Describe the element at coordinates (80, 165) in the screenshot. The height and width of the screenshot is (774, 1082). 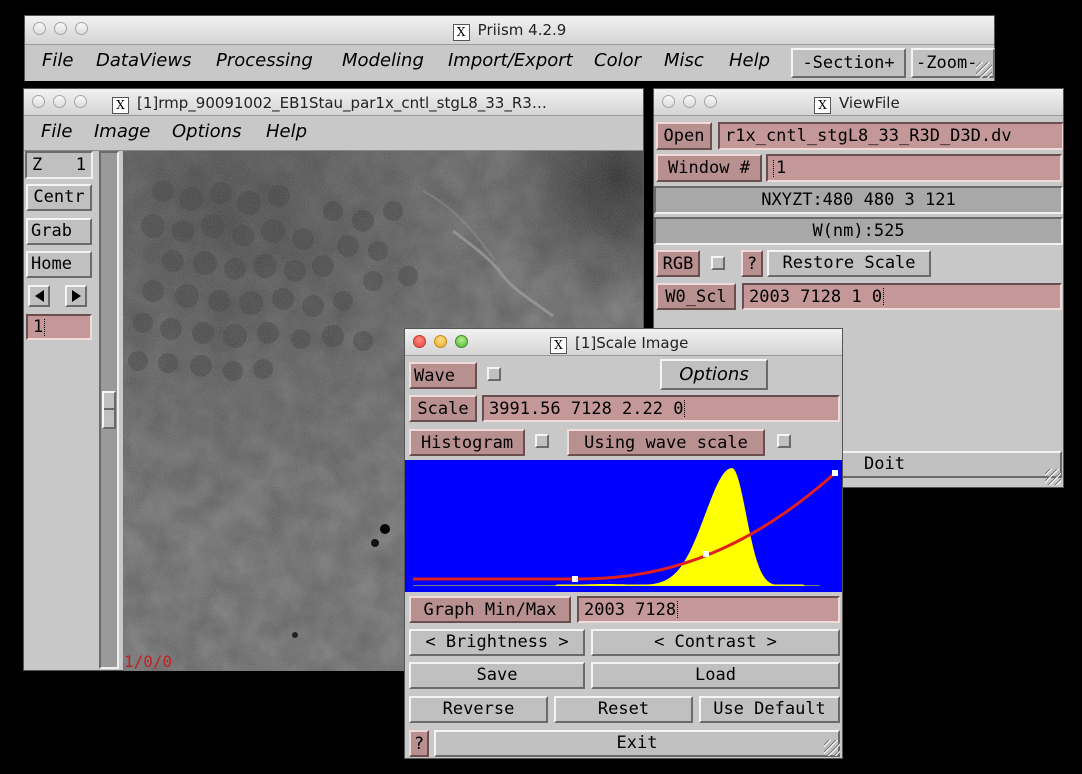
I see `z-value: 1` at that location.